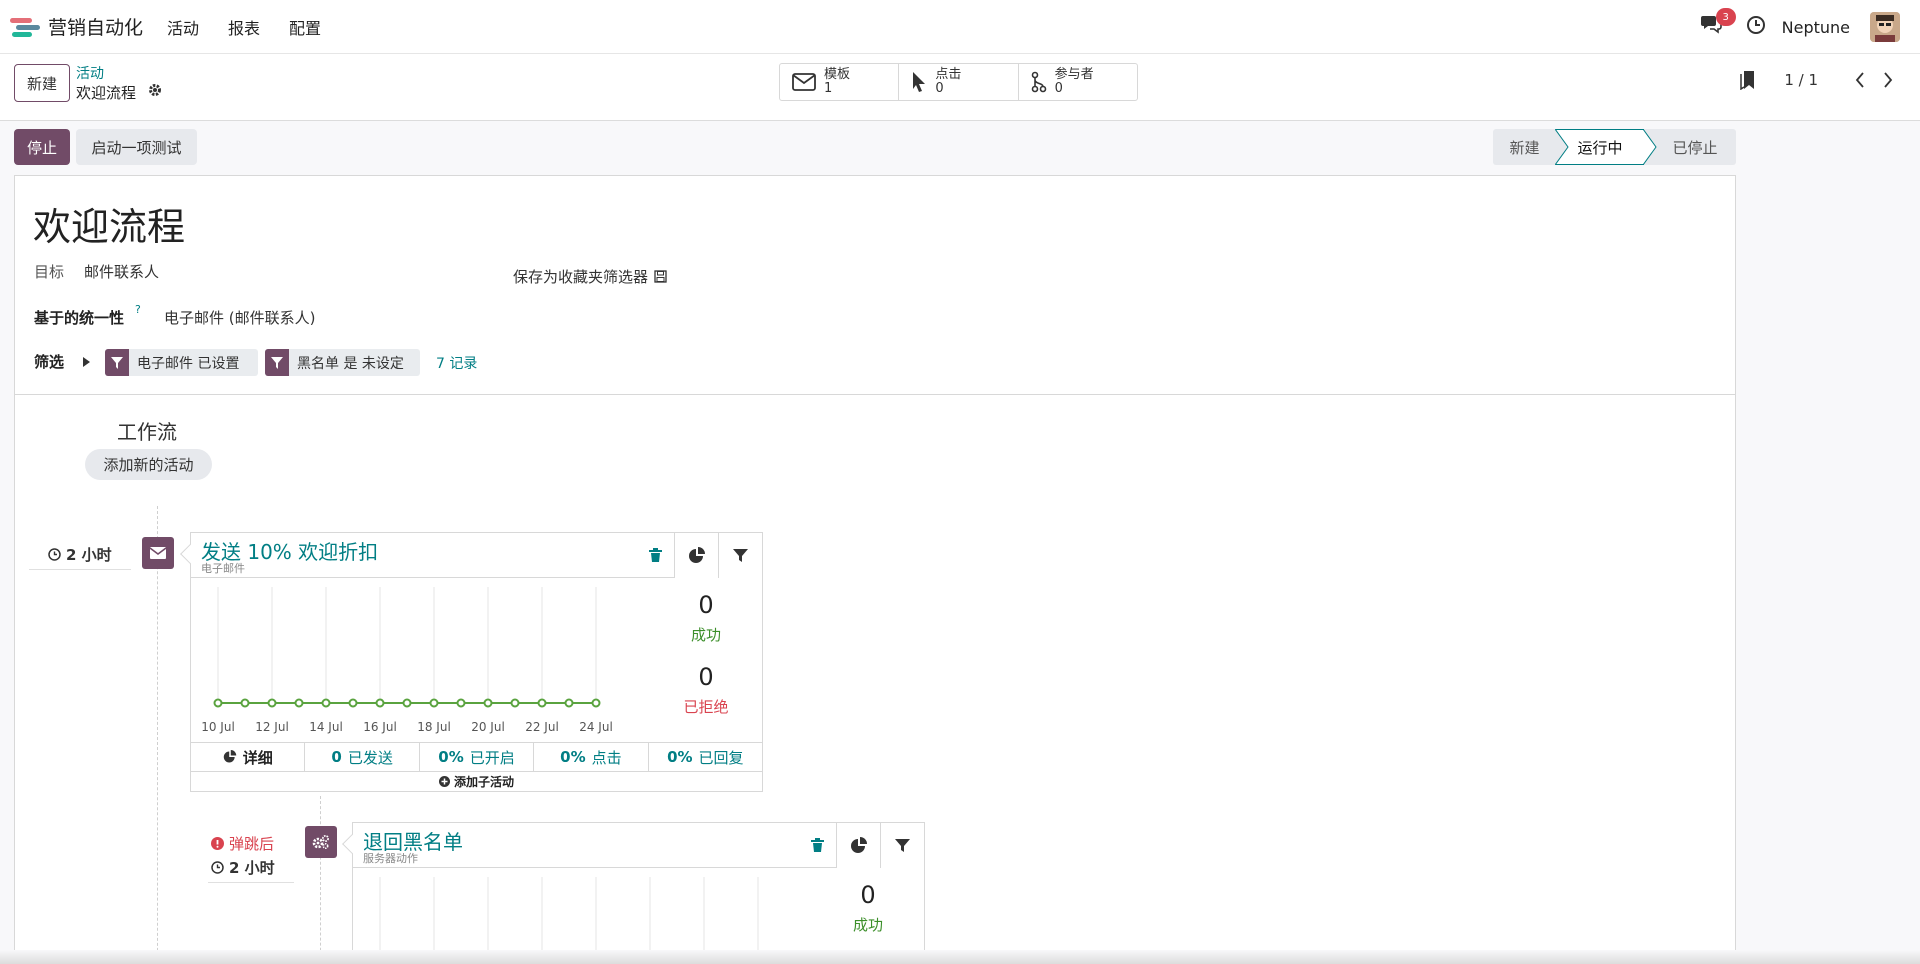 This screenshot has width=1920, height=964. I want to click on rejected-count: 0, so click(706, 677).